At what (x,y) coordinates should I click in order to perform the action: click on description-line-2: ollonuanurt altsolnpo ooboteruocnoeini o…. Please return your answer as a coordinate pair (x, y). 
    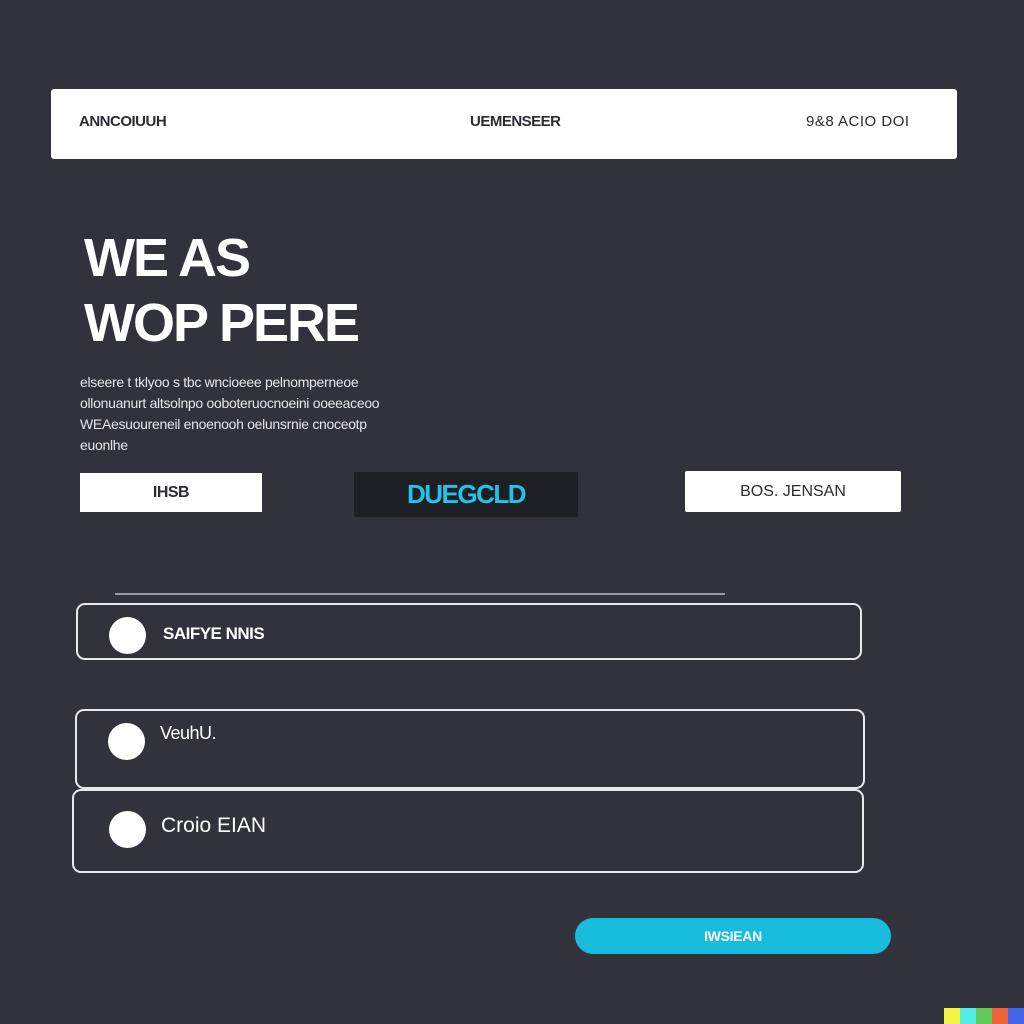
    Looking at the image, I should click on (230, 403).